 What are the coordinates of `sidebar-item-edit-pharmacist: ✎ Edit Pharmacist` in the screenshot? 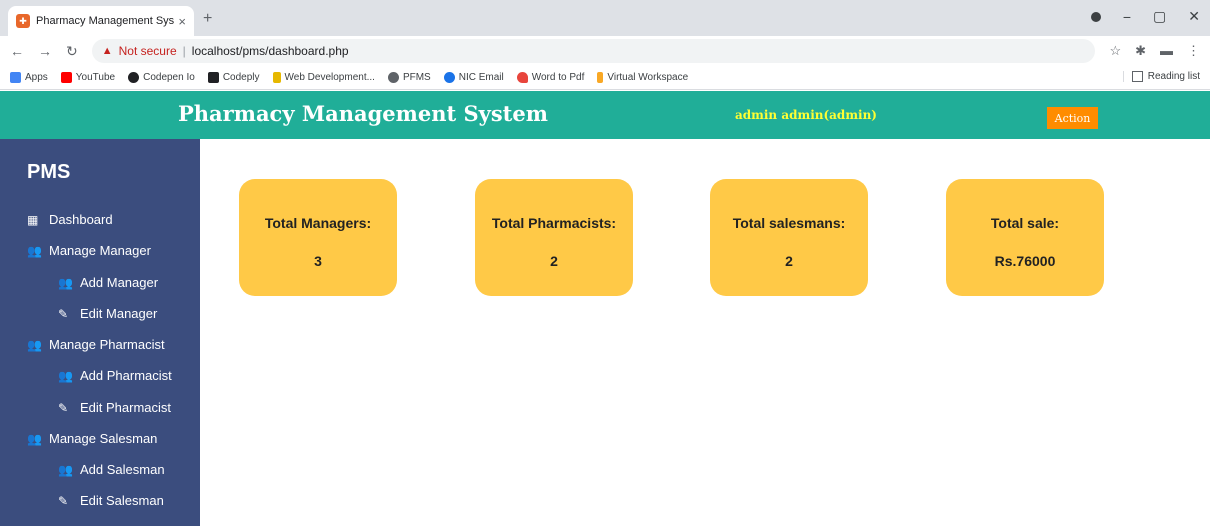 It's located at (114, 407).